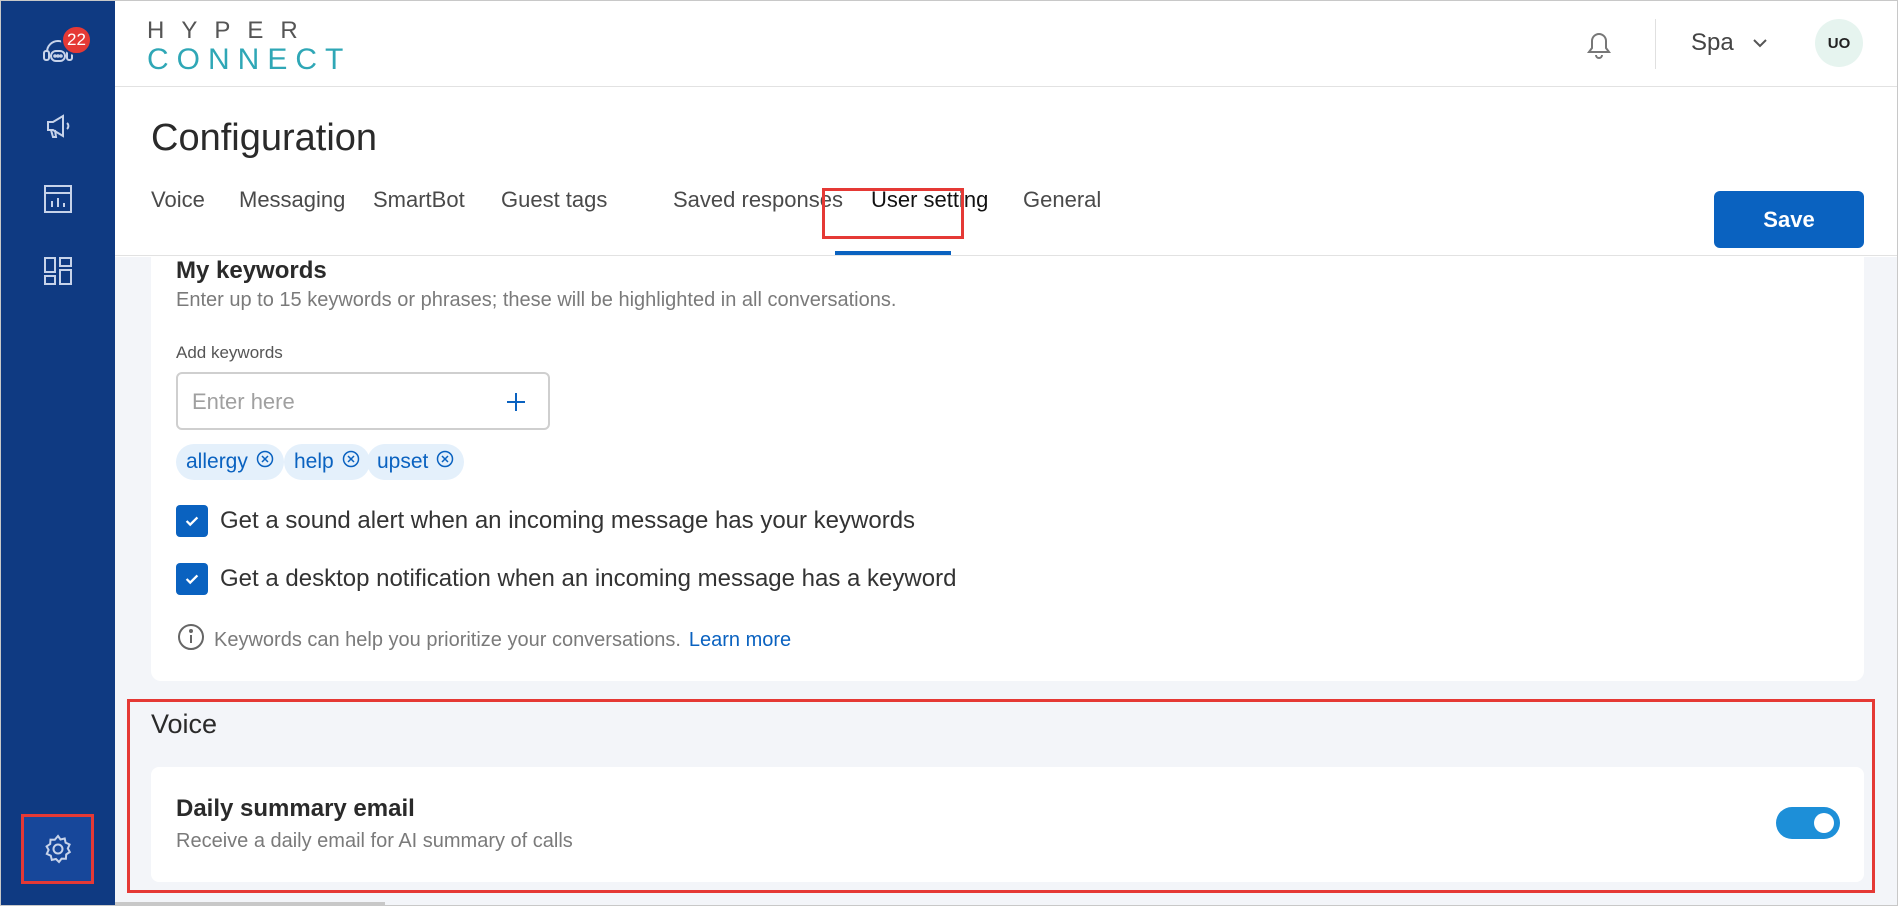  I want to click on megaphone-icon, so click(58, 128).